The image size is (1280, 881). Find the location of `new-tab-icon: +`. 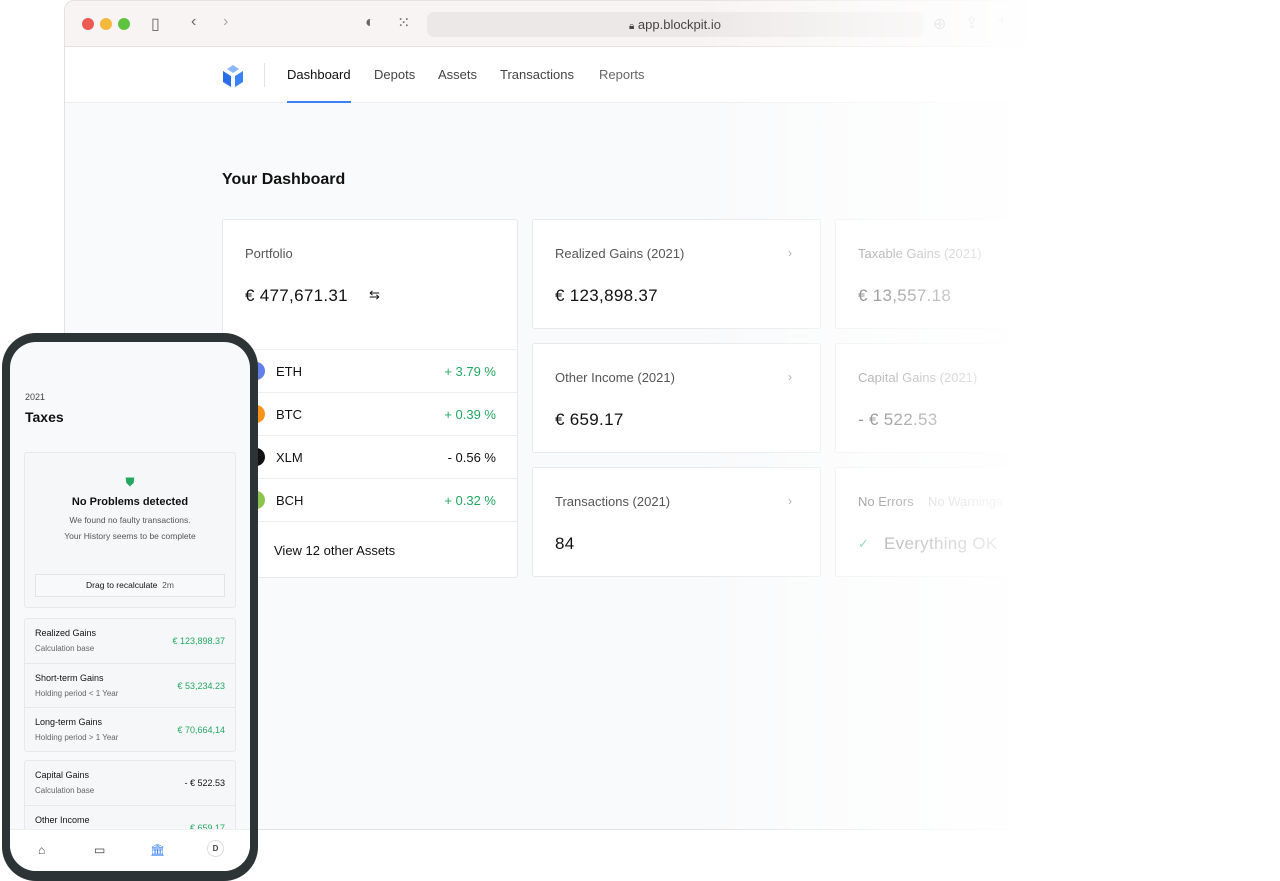

new-tab-icon: + is located at coordinates (1001, 22).